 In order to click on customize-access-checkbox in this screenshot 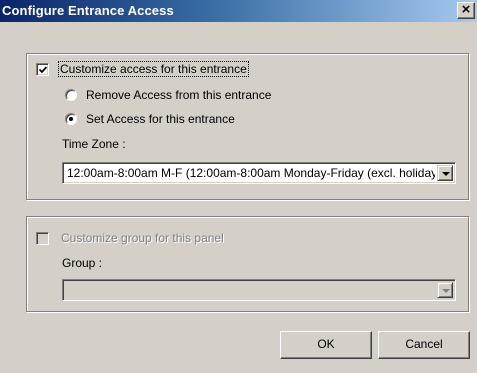, I will do `click(42, 69)`.